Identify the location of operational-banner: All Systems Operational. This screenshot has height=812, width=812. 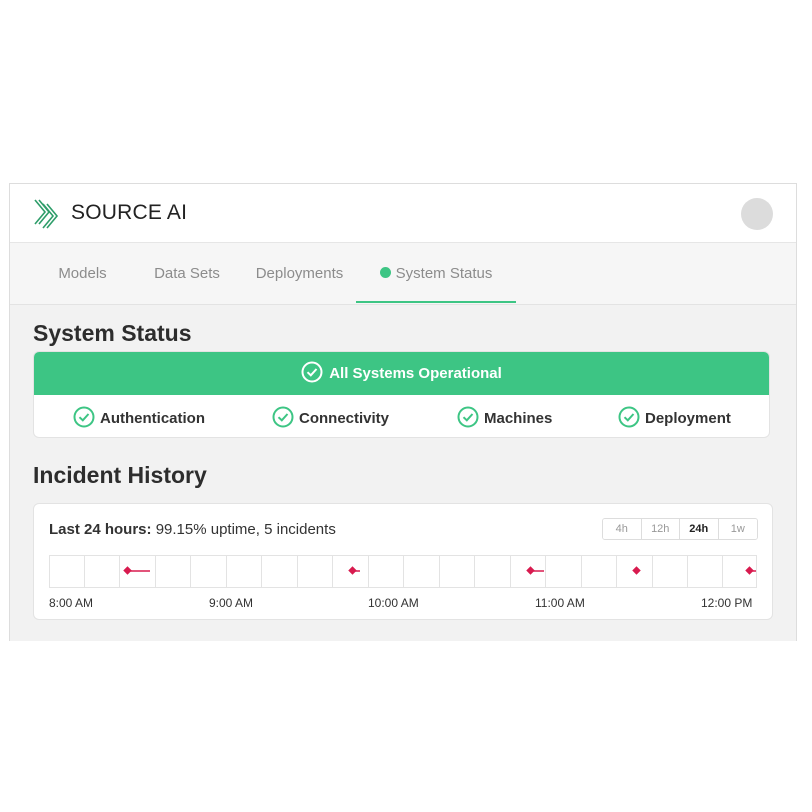
(401, 373).